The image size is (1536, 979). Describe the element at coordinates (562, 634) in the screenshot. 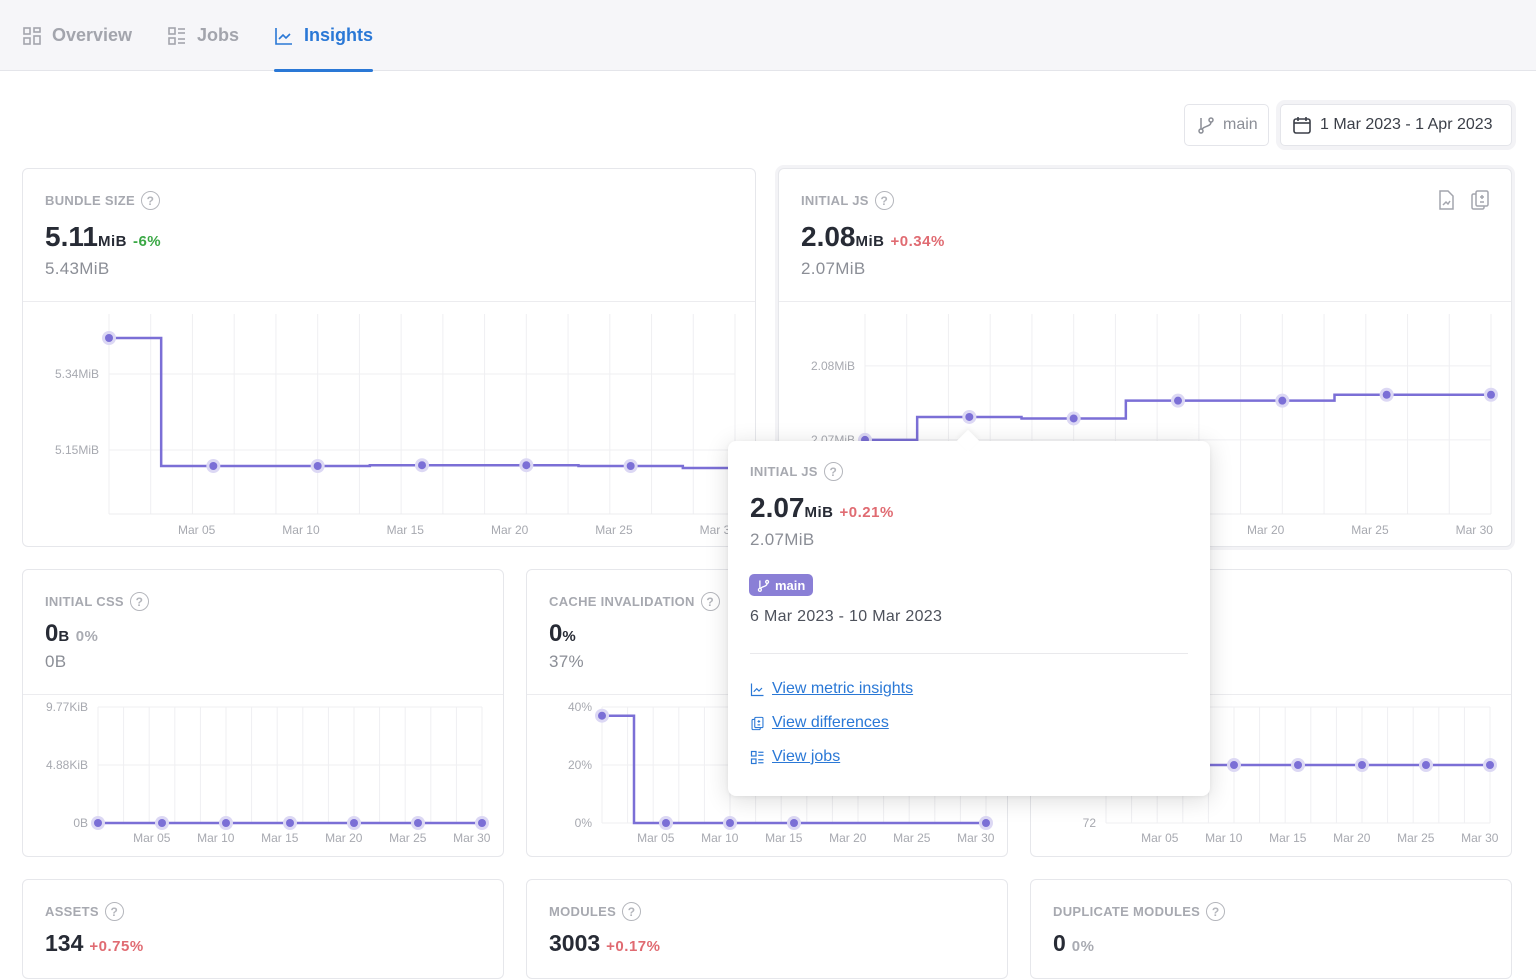

I see `metric-value: 0 %` at that location.